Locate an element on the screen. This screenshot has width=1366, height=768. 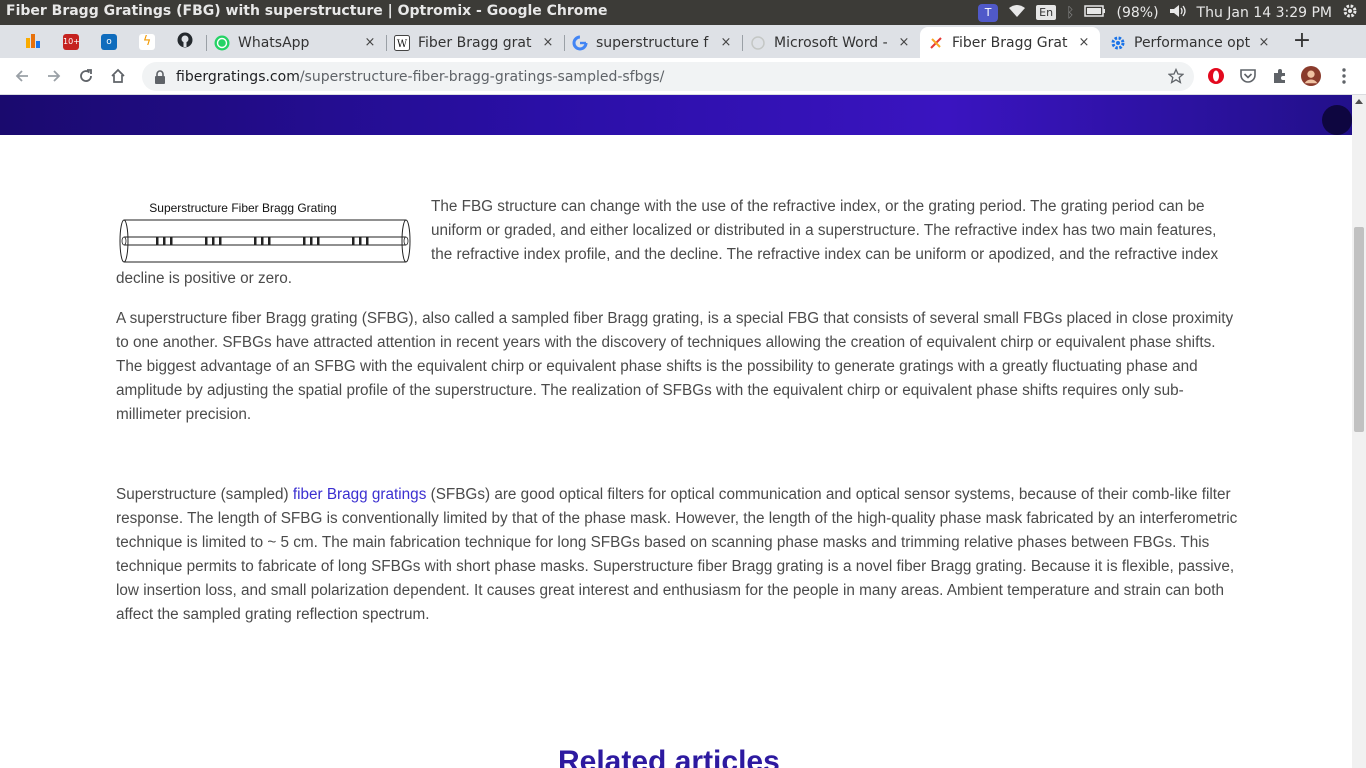
github-icon is located at coordinates (185, 42).